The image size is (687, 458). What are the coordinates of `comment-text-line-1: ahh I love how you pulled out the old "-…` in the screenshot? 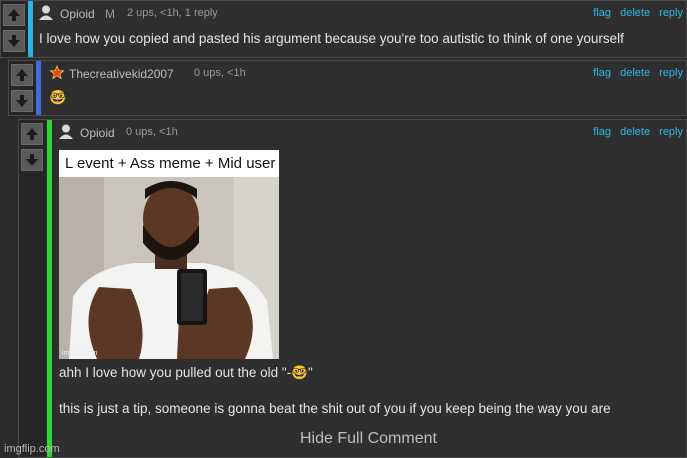 It's located at (186, 373).